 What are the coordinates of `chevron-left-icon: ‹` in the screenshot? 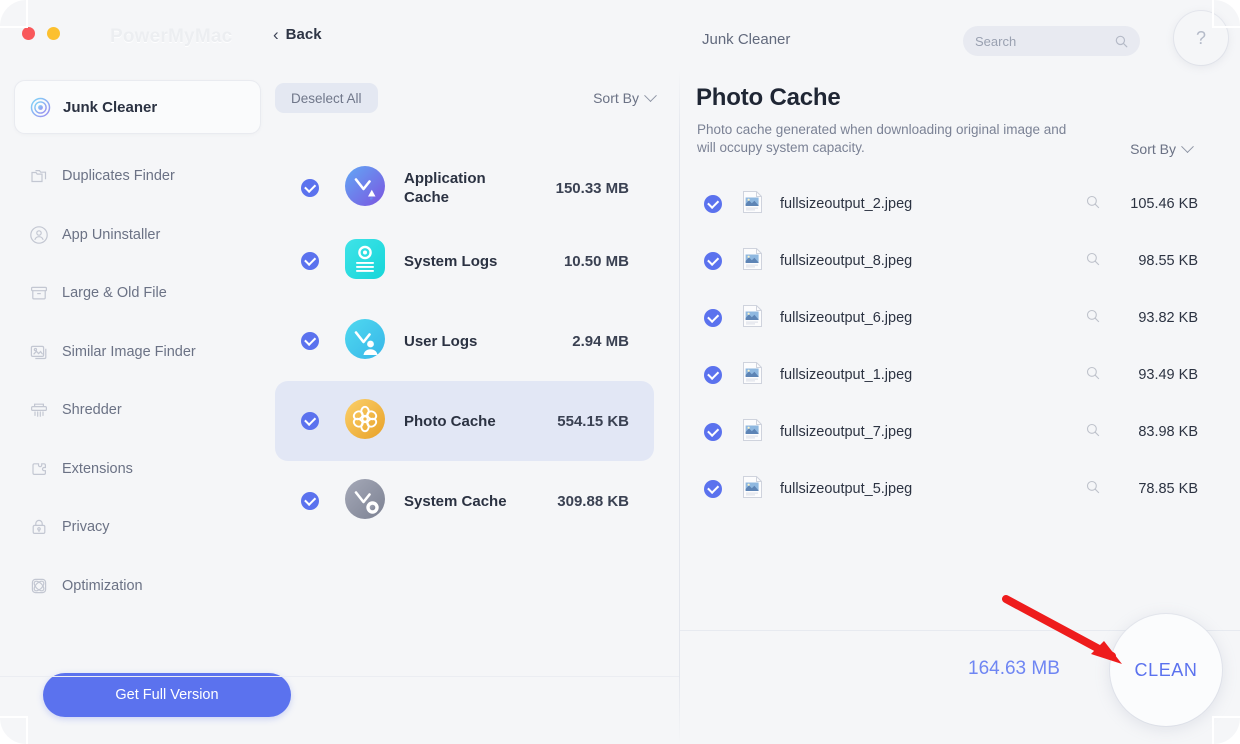 It's located at (276, 34).